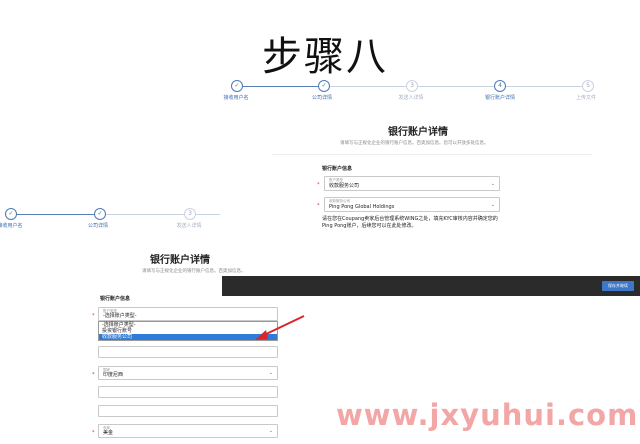 This screenshot has height=444, width=640. What do you see at coordinates (487, 415) in the screenshot?
I see `watermark: www.jxyuhui.com` at bounding box center [487, 415].